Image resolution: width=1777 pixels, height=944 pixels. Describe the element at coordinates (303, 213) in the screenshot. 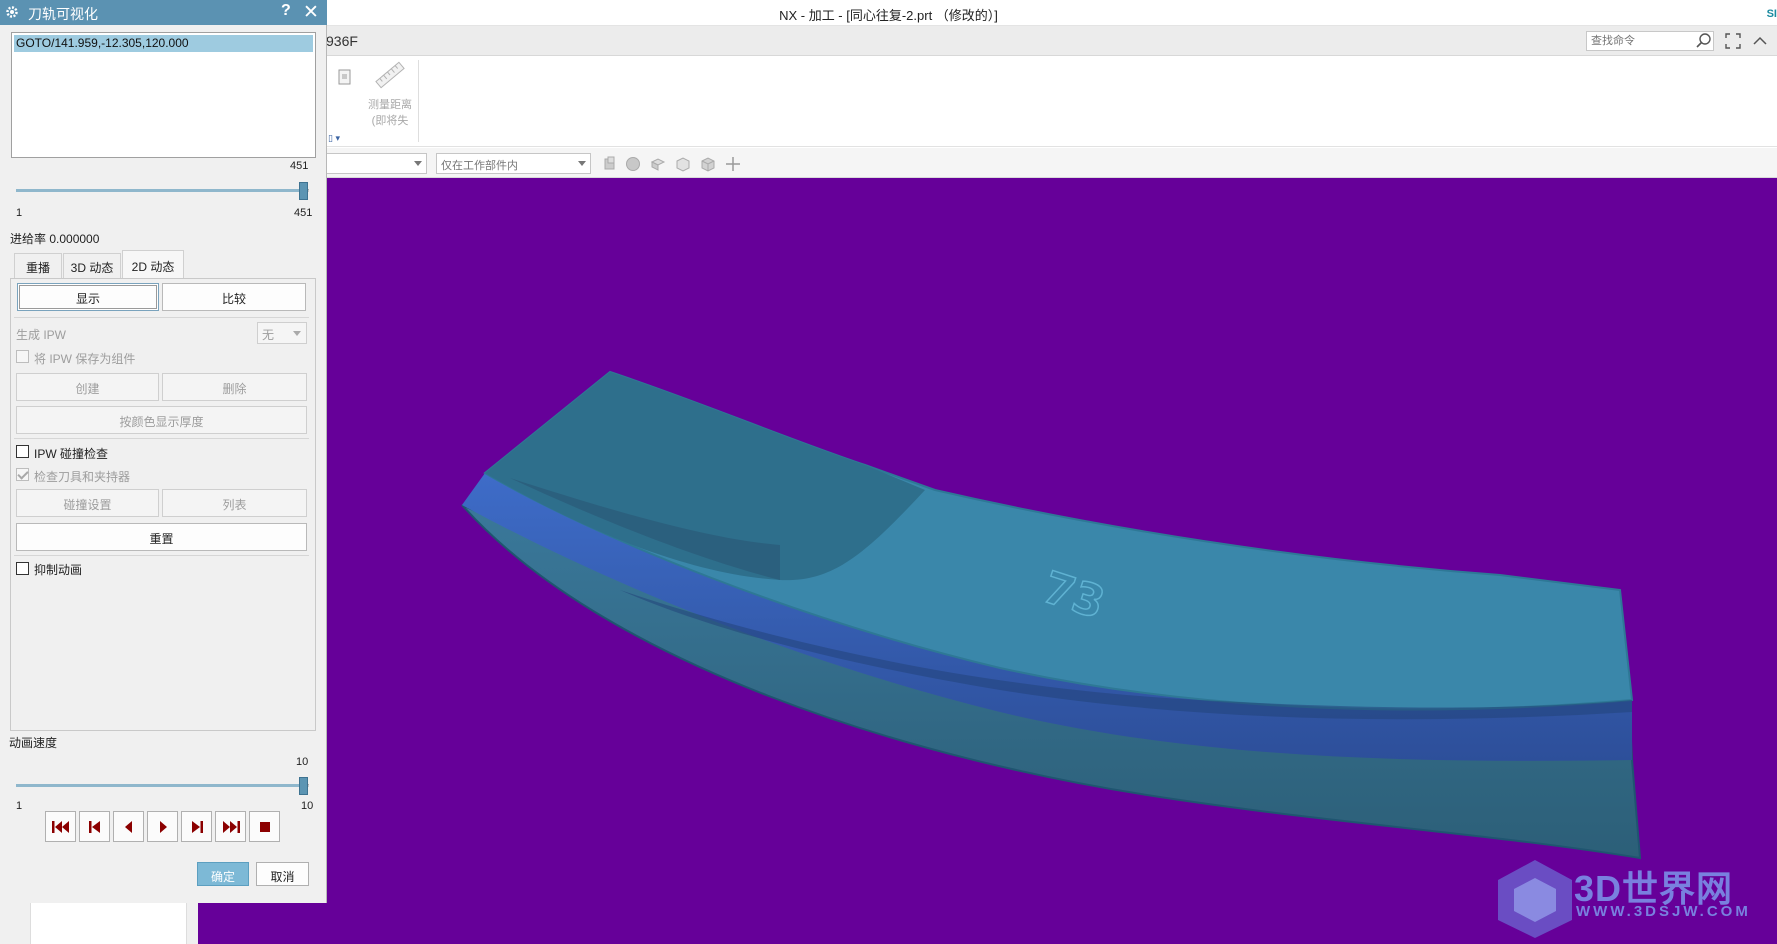

I see `motion-slider-max: 451` at that location.